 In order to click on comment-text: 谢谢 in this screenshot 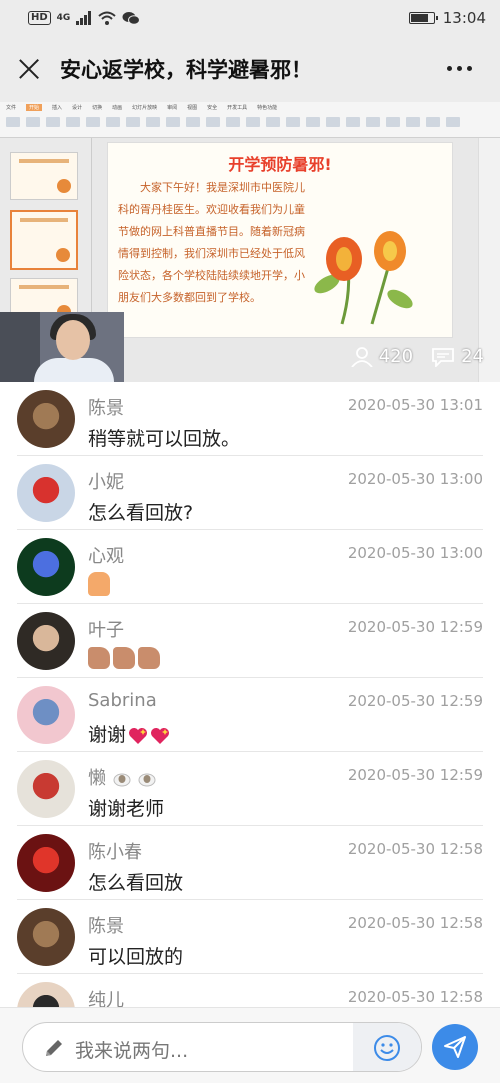, I will do `click(129, 733)`.